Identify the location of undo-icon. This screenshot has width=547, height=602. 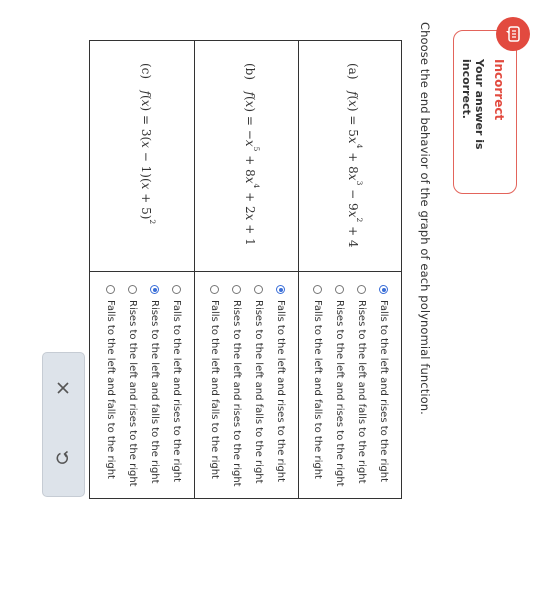
(63, 458).